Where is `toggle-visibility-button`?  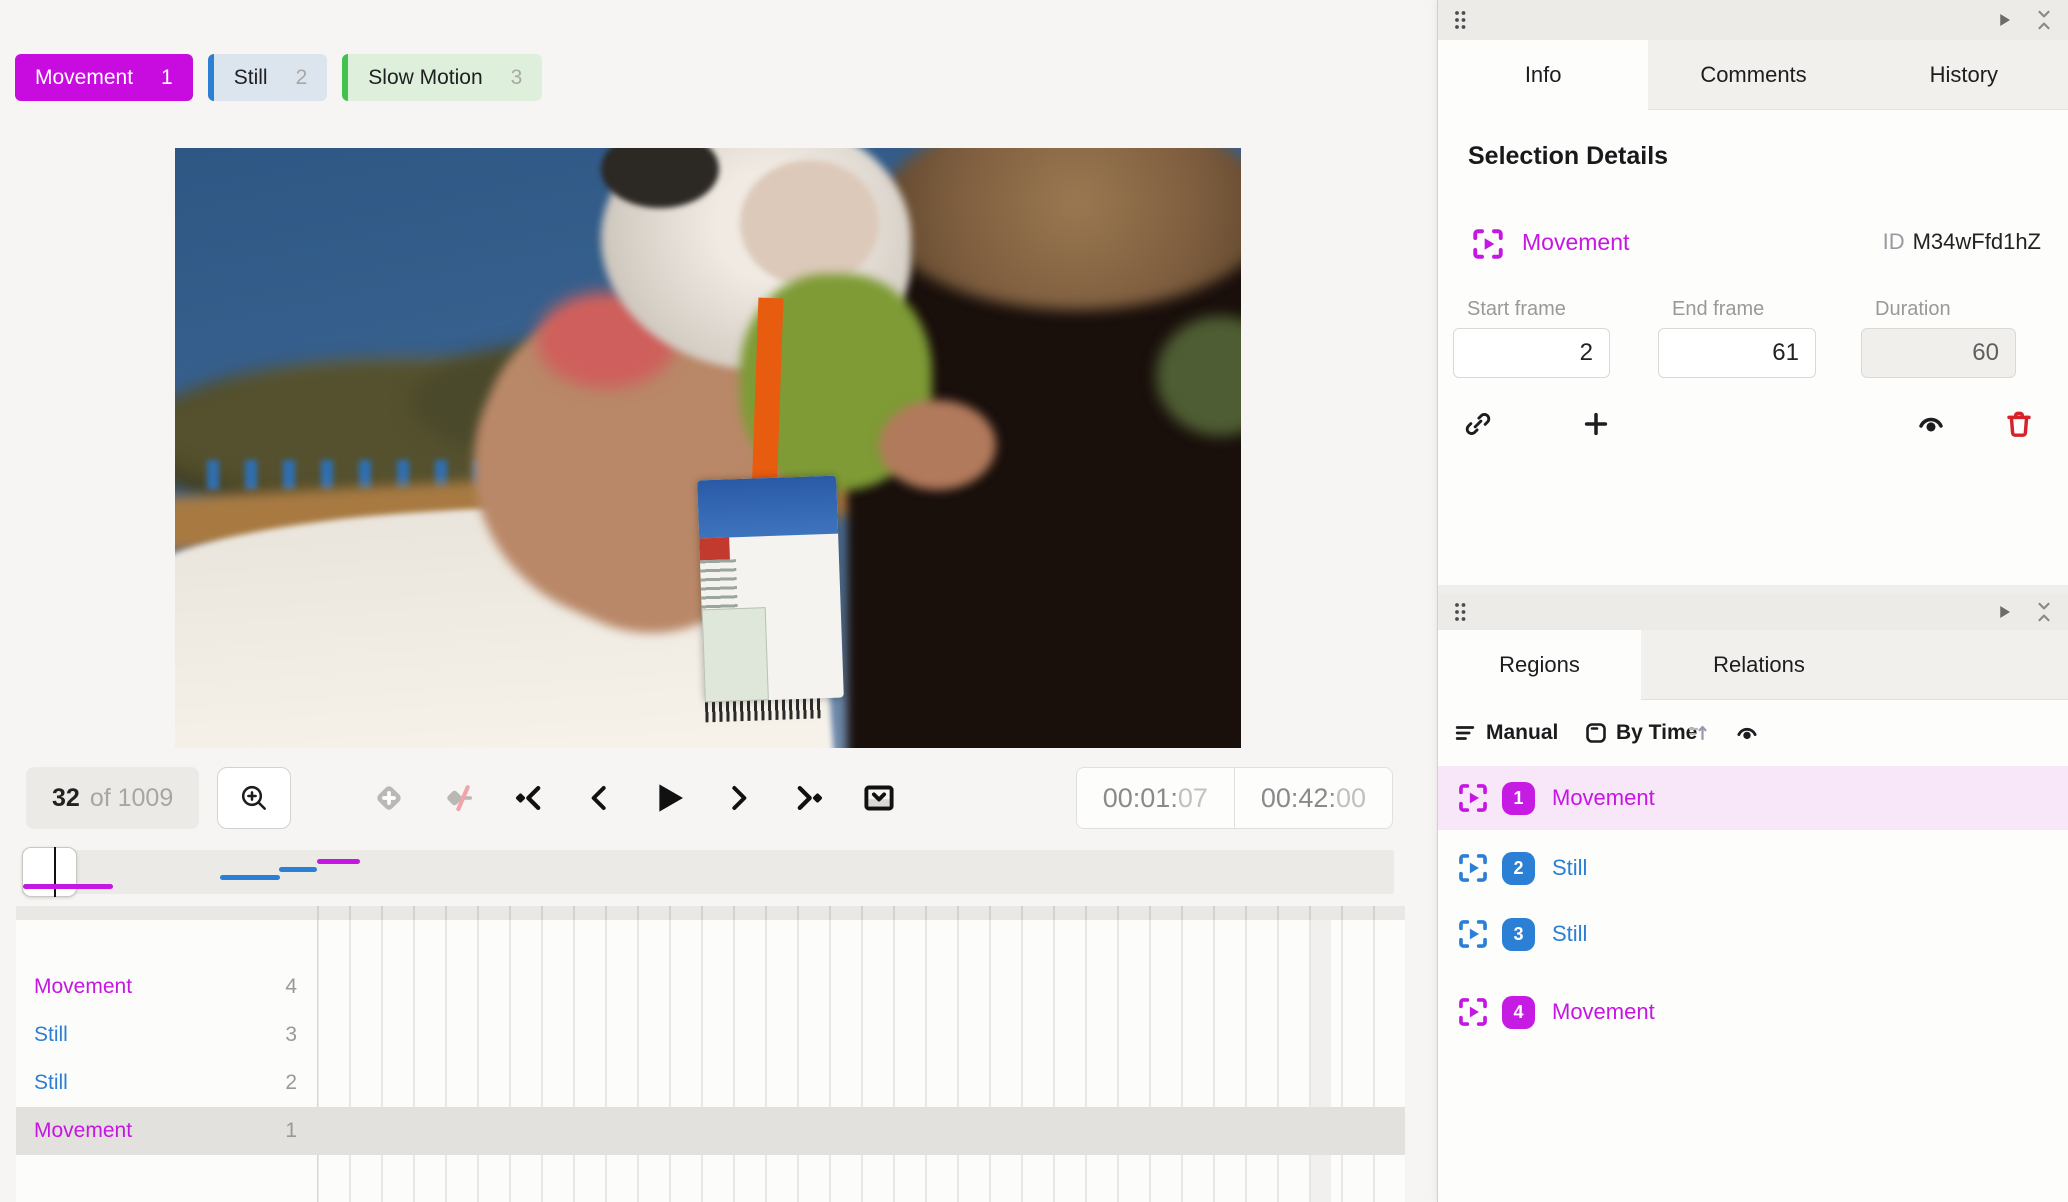 toggle-visibility-button is located at coordinates (1931, 424).